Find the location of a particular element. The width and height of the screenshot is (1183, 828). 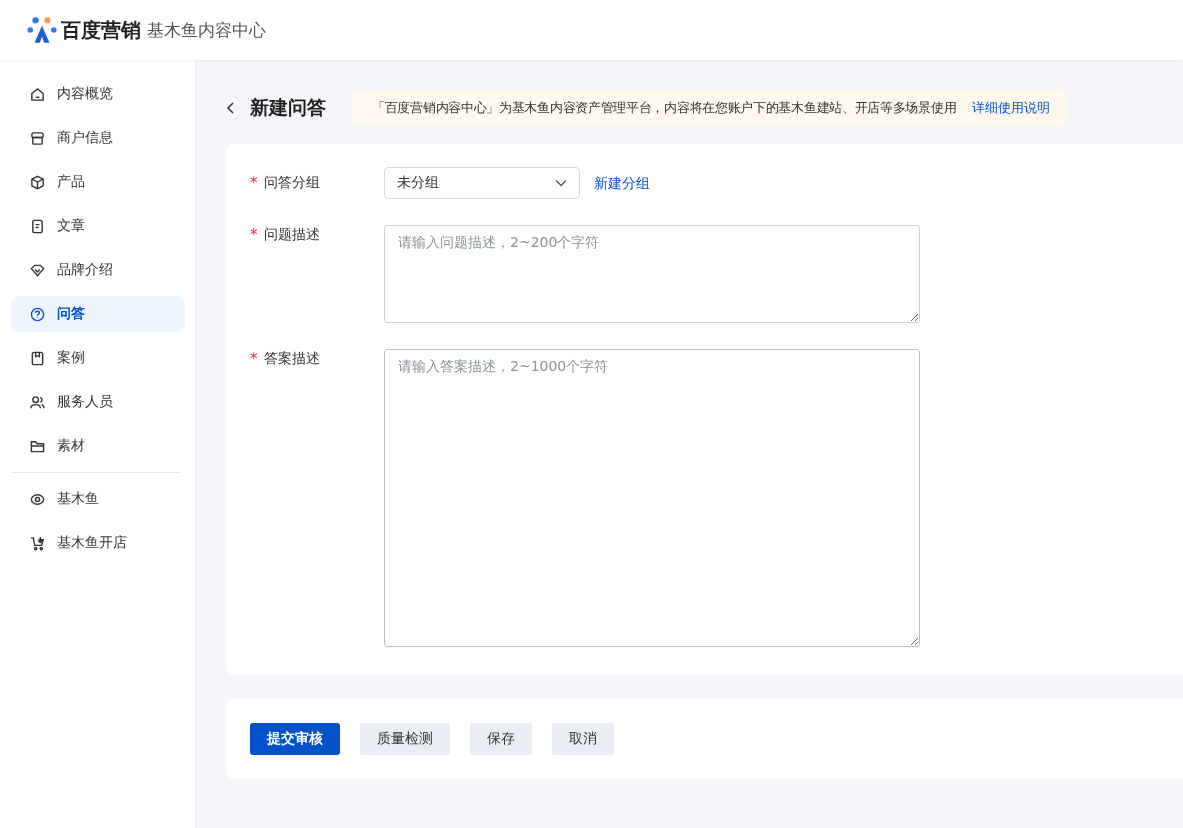

question-icon is located at coordinates (37, 314).